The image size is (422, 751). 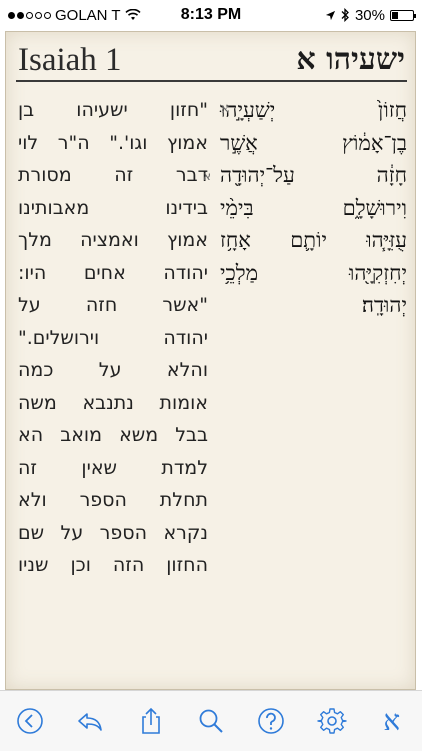 I want to click on commentary-line: בידינו מאבותינו, so click(x=113, y=207).